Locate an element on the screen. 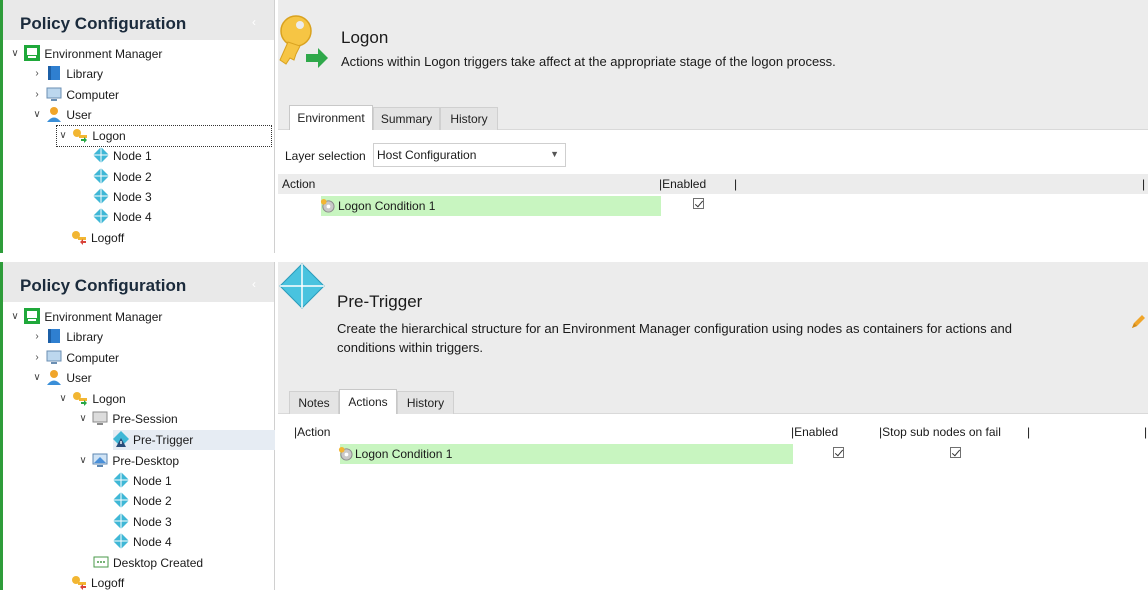 Image resolution: width=1148 pixels, height=590 pixels. tree-label: Node 4 is located at coordinates (132, 217).